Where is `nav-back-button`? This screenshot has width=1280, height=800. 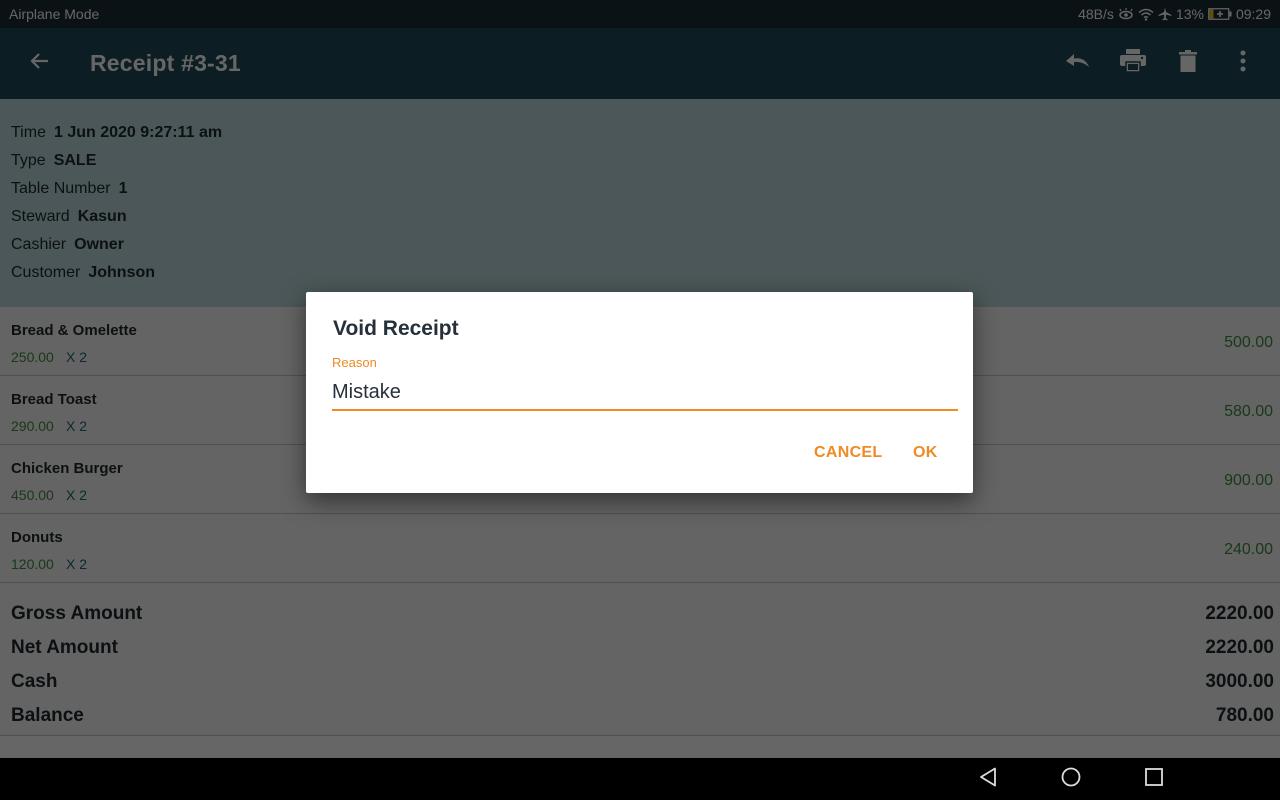 nav-back-button is located at coordinates (988, 779).